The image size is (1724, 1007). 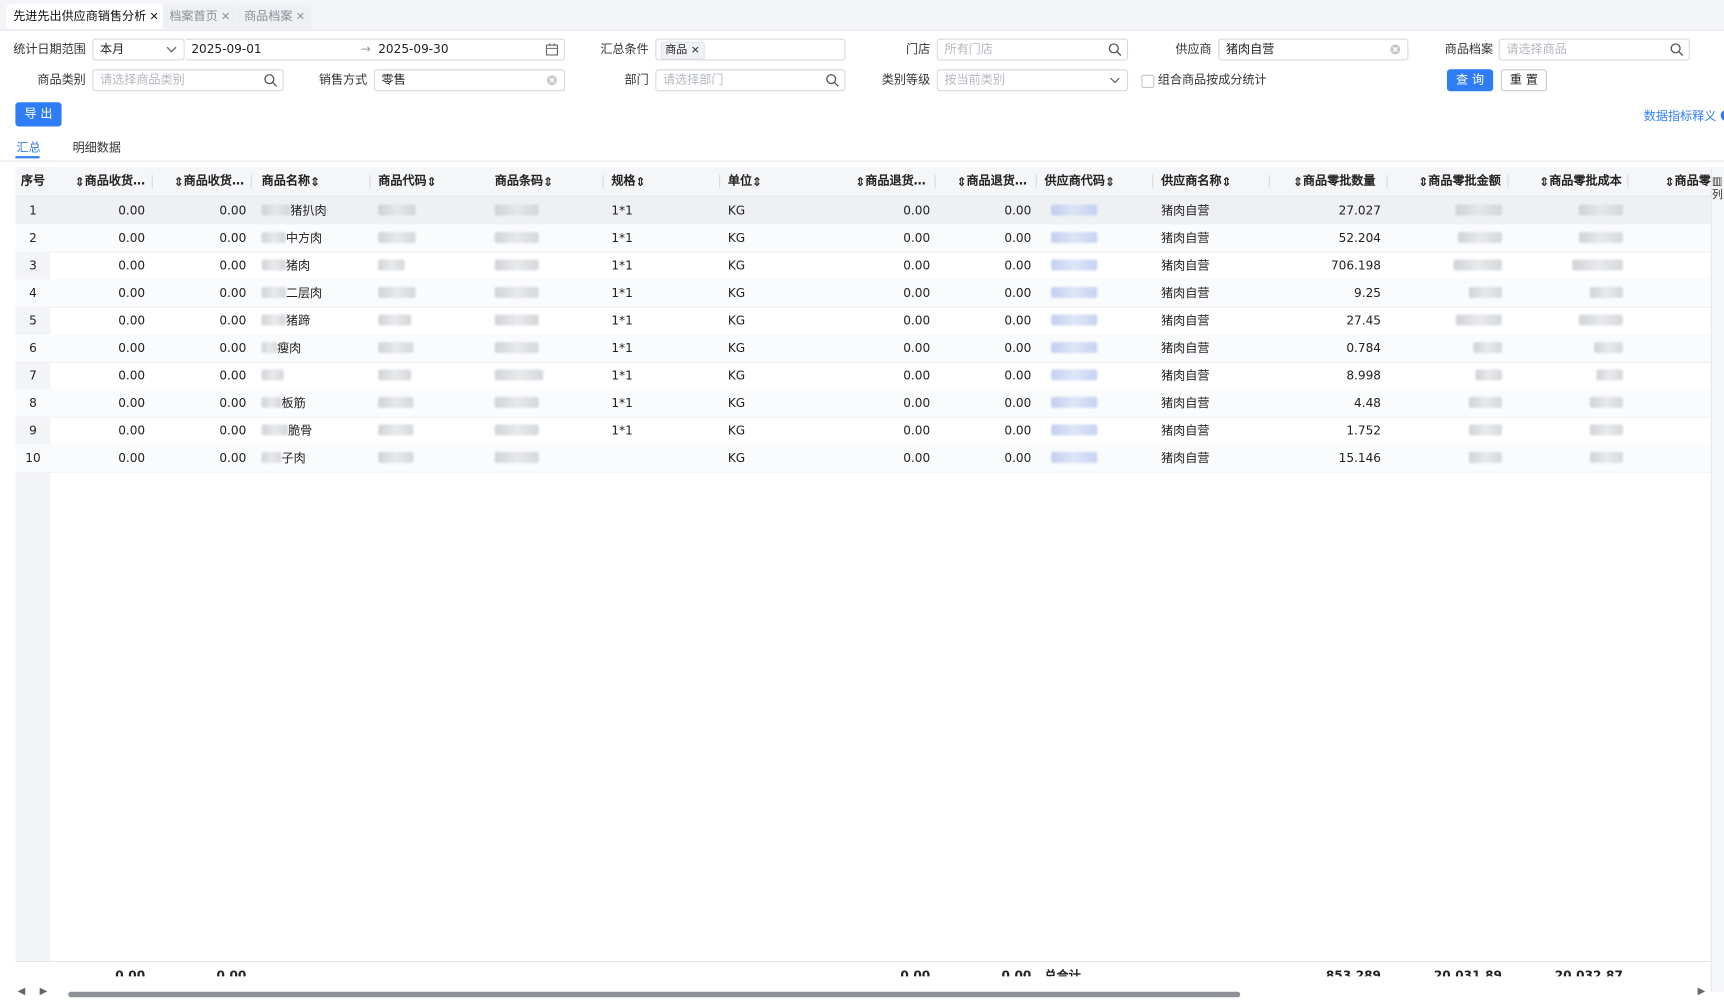 I want to click on tab-detail-data: 明细数据, so click(x=97, y=148).